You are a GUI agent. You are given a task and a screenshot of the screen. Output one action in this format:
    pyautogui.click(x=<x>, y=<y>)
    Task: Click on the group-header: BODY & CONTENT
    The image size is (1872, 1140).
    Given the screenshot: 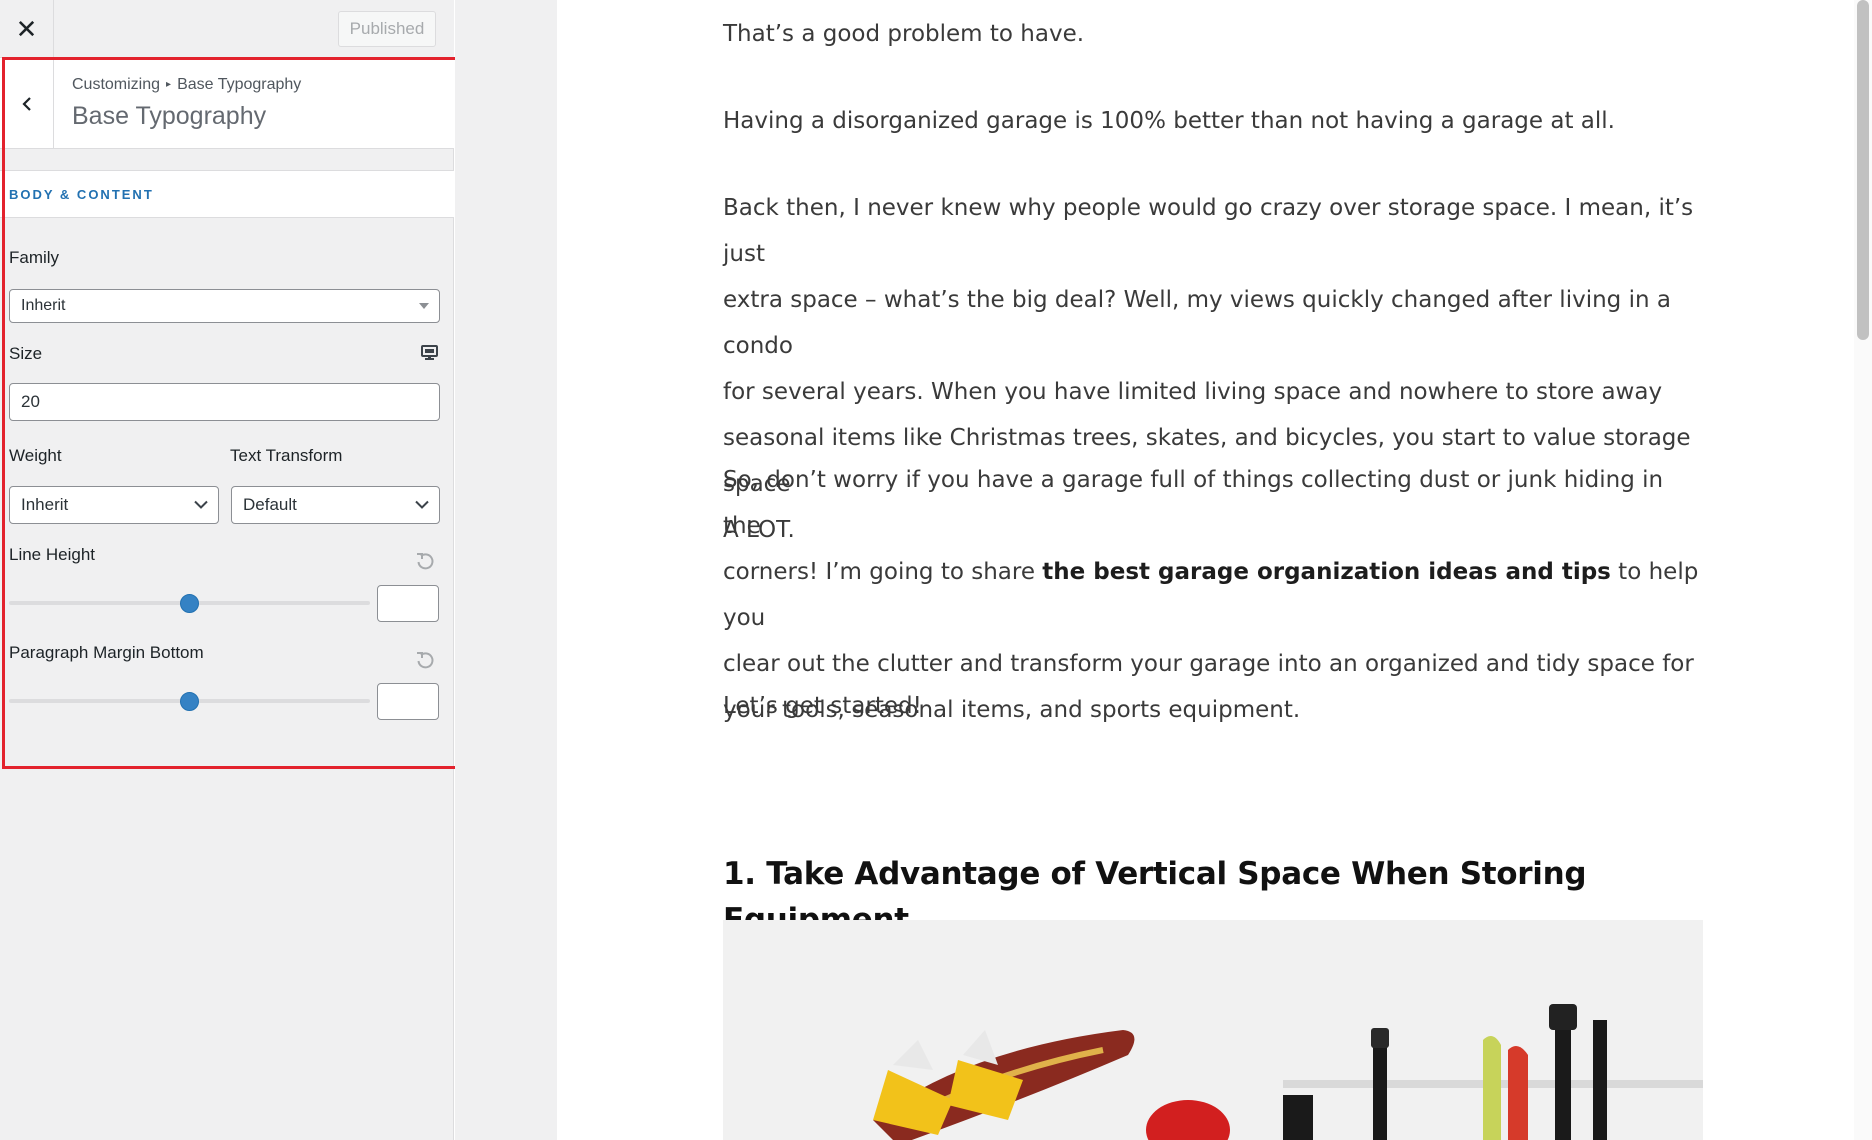 What is the action you would take?
    pyautogui.click(x=227, y=194)
    